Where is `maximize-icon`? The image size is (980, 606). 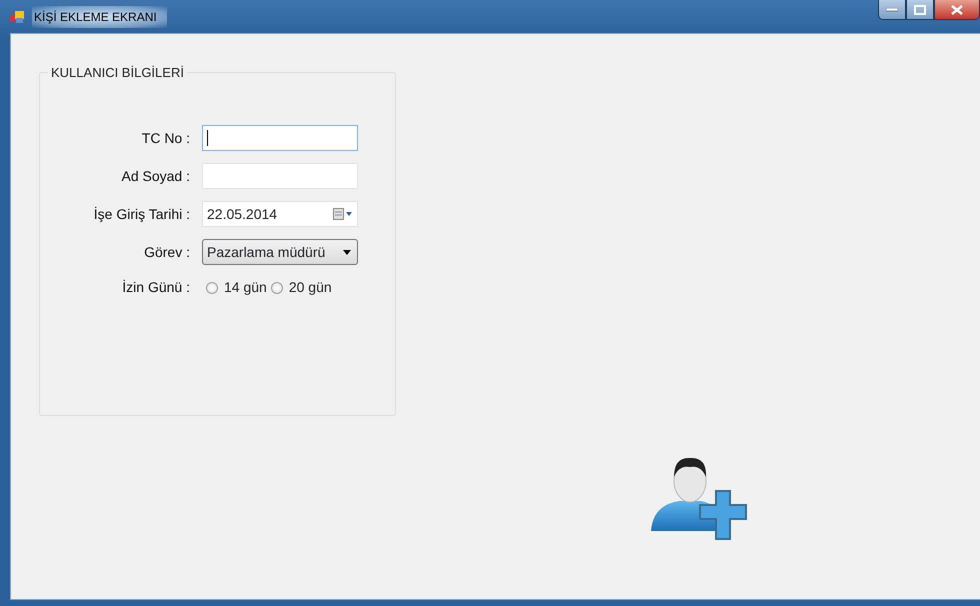 maximize-icon is located at coordinates (920, 9).